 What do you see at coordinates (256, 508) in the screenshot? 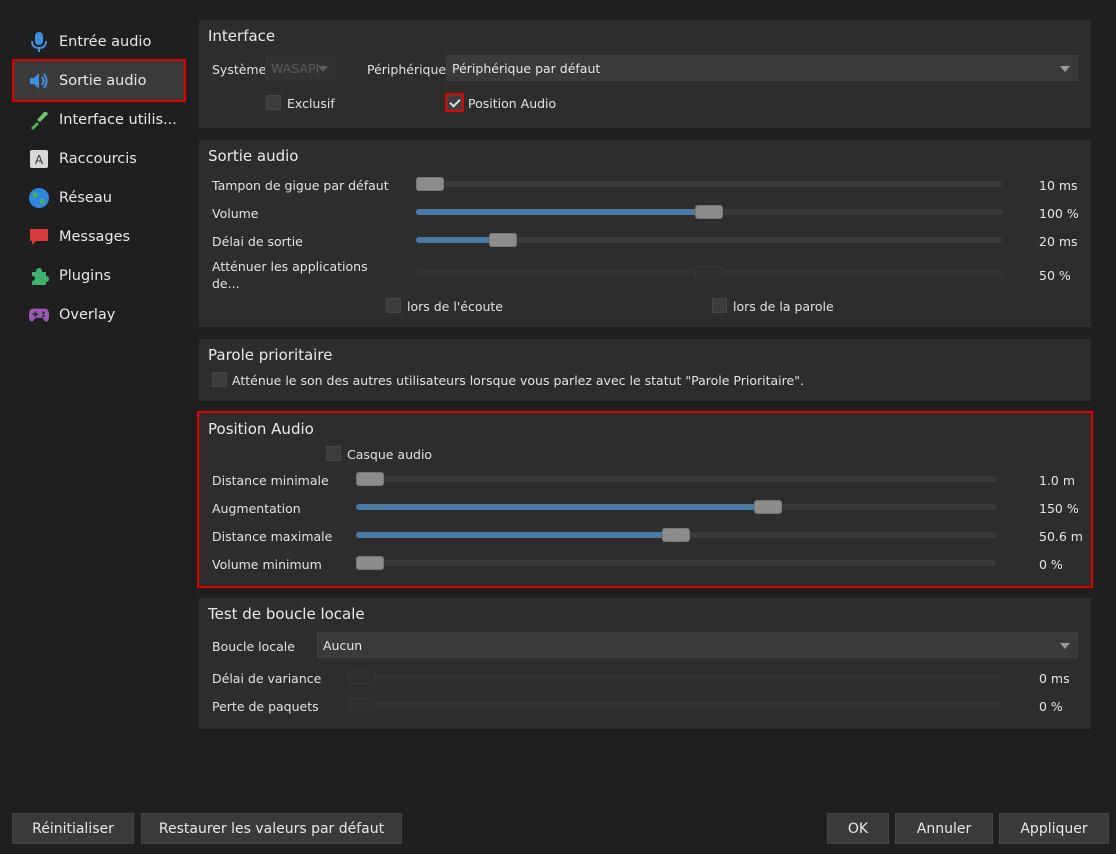
I see `bloom-label: Augmentation` at bounding box center [256, 508].